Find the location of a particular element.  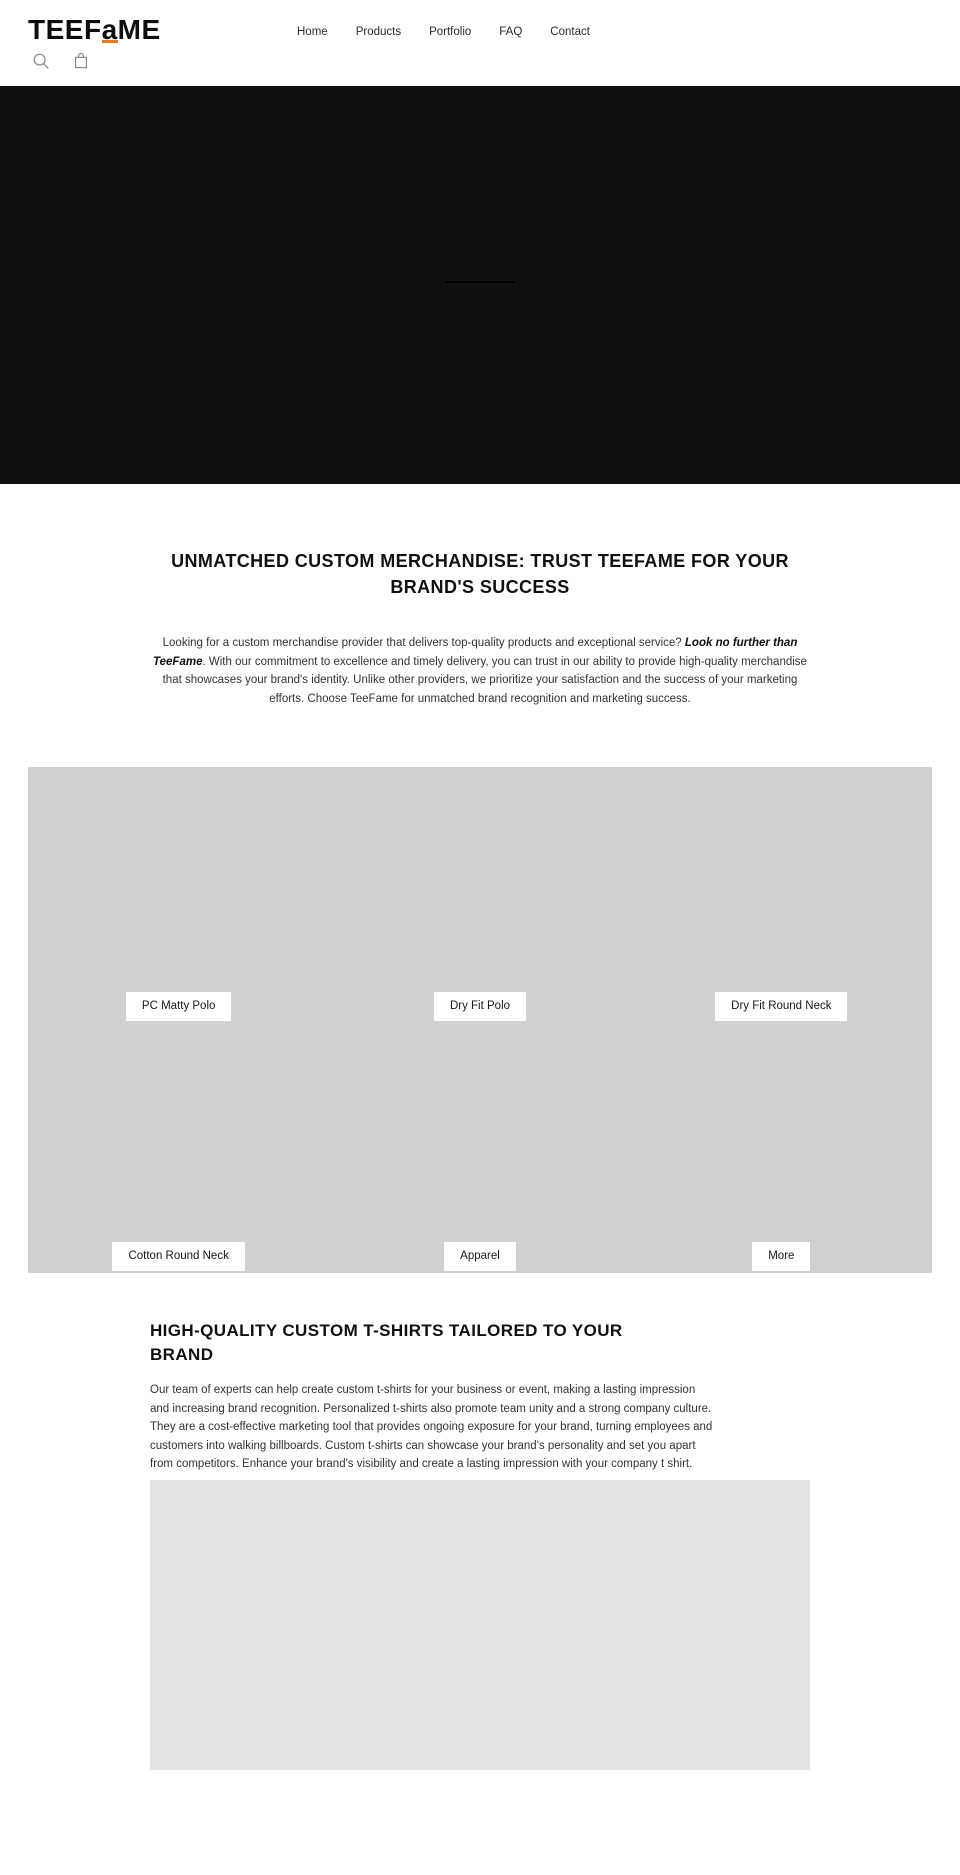

hero-divider-rule is located at coordinates (480, 282).